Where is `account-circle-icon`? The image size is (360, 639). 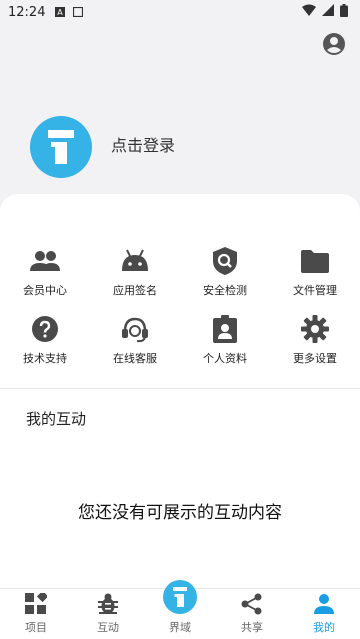
account-circle-icon is located at coordinates (334, 44).